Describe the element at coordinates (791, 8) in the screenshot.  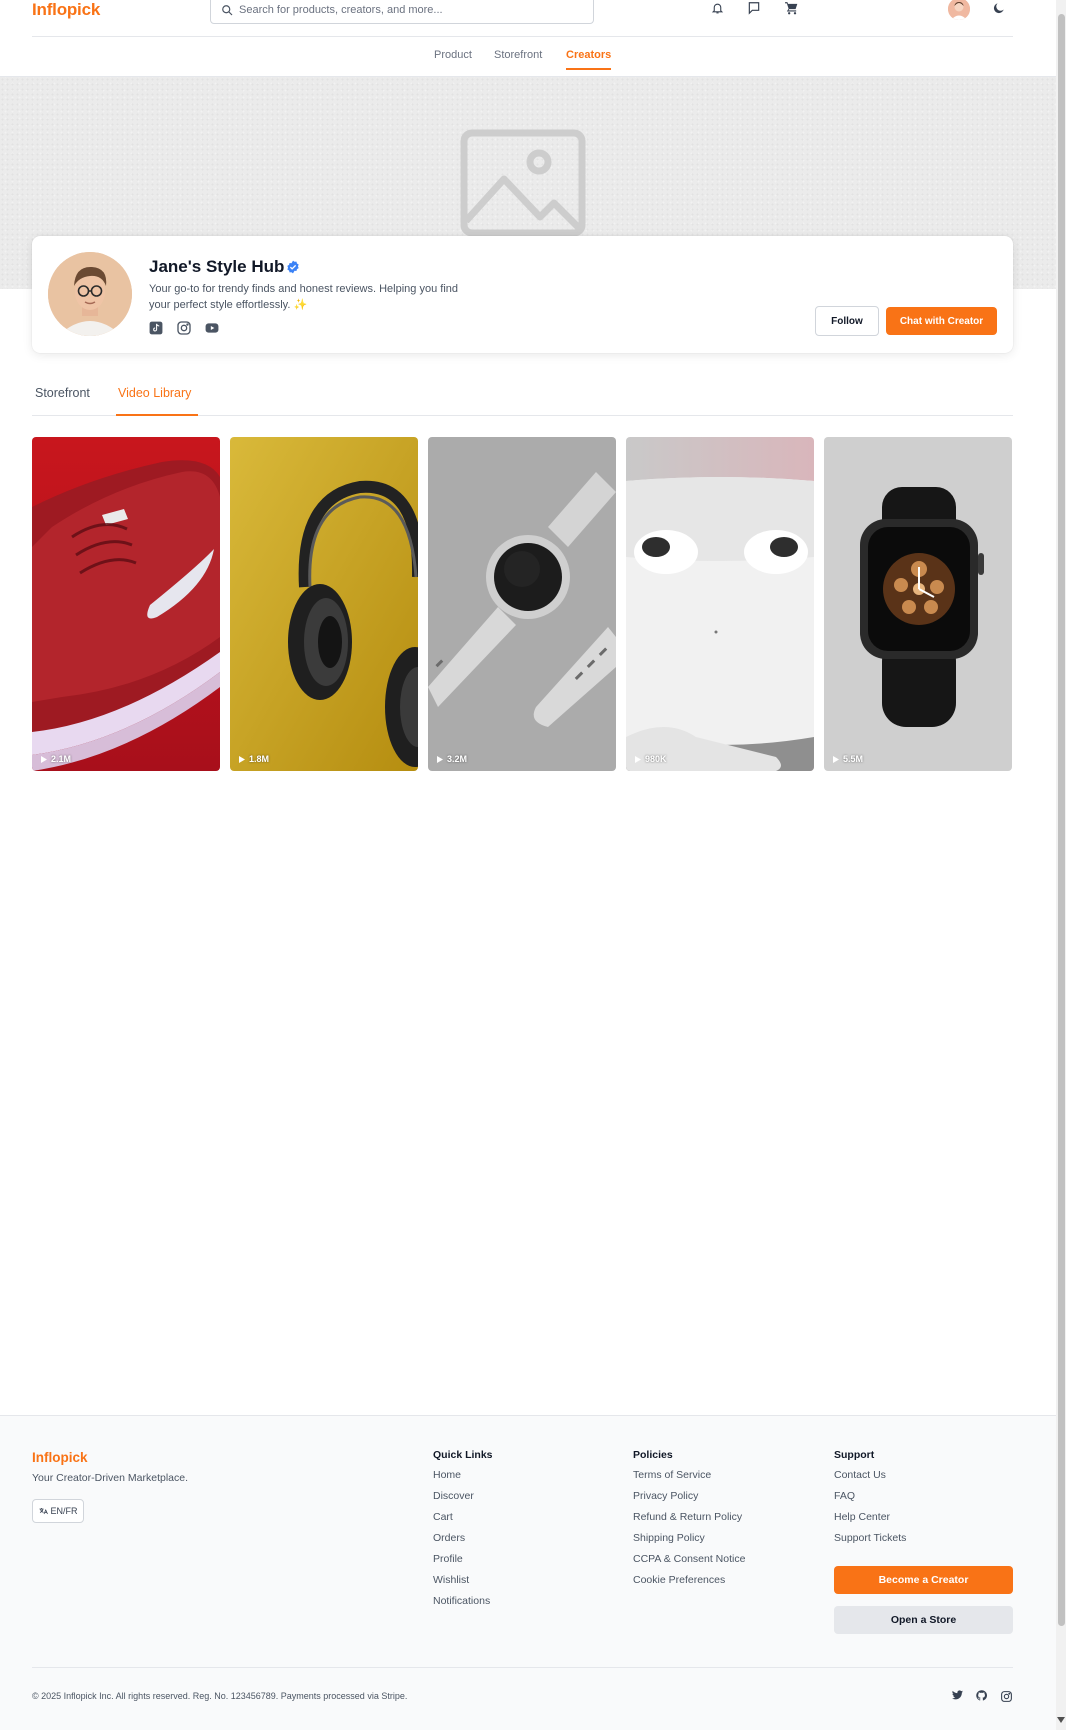
I see `cart-icon` at that location.